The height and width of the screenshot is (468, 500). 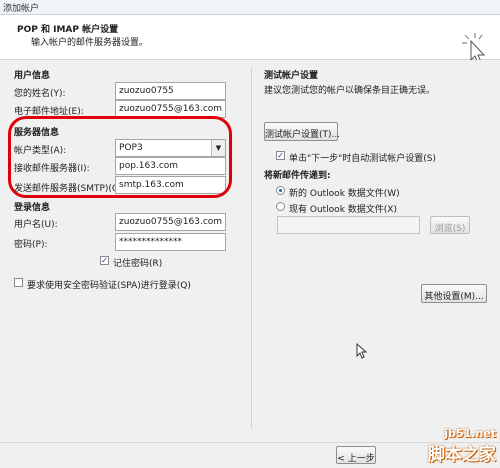 I want to click on spa-checkbox, so click(x=18, y=282).